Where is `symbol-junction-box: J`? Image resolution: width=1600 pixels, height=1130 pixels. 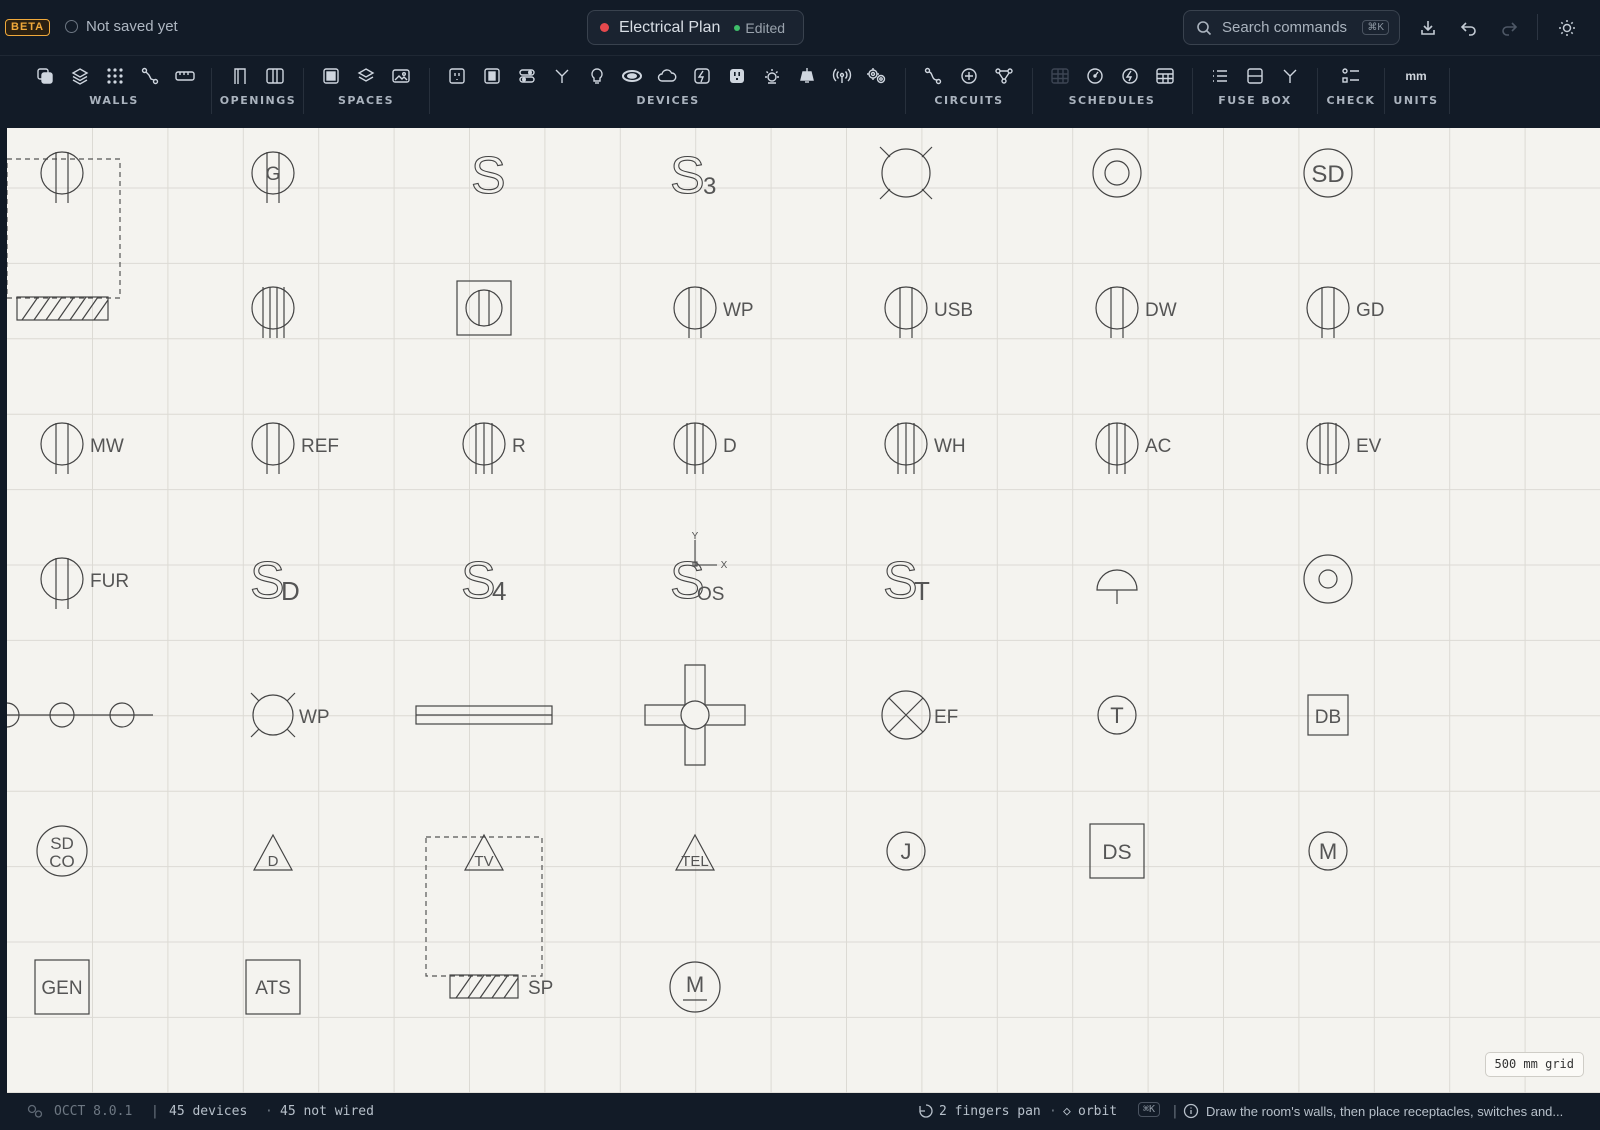
symbol-junction-box: J is located at coordinates (906, 851).